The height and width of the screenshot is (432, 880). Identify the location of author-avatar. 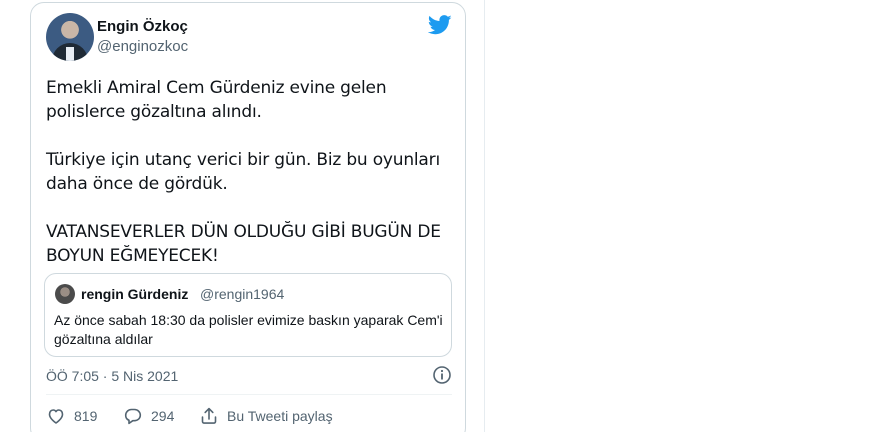
(70, 37).